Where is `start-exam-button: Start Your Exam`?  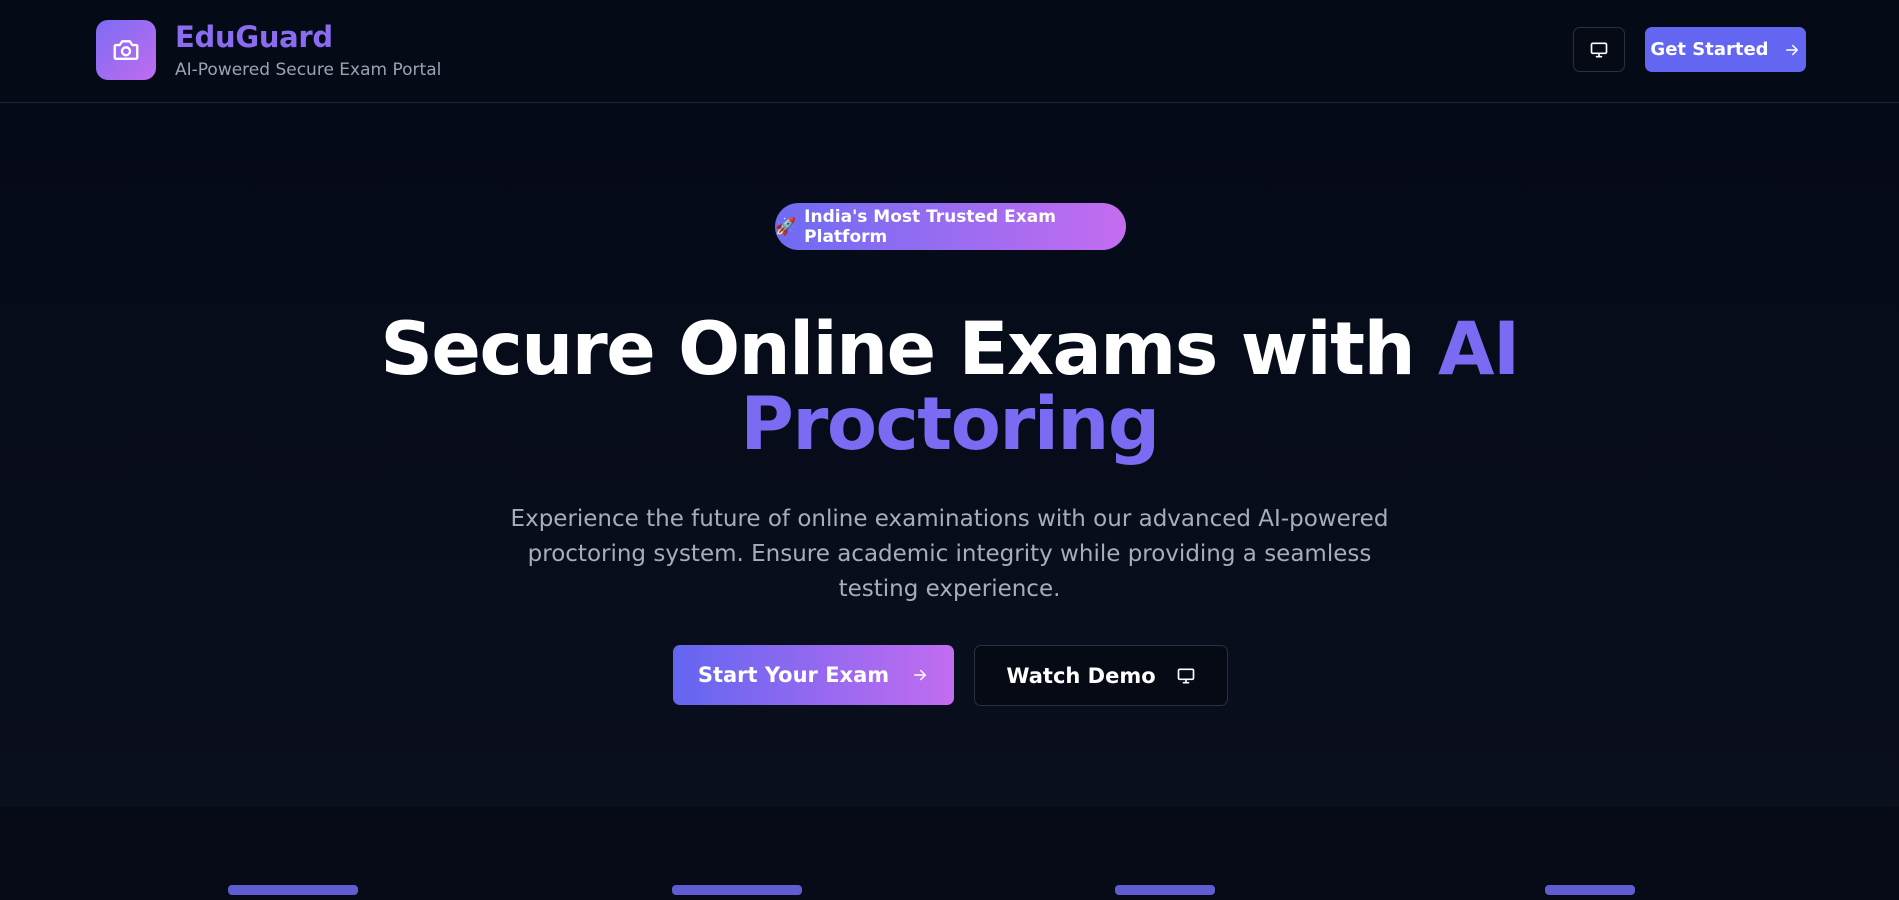
start-exam-button: Start Your Exam is located at coordinates (813, 675).